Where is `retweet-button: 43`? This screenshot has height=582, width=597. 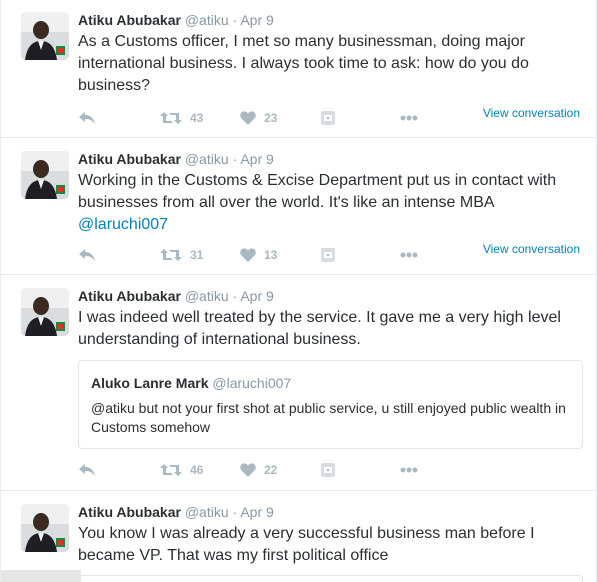
retweet-button: 43 is located at coordinates (181, 118).